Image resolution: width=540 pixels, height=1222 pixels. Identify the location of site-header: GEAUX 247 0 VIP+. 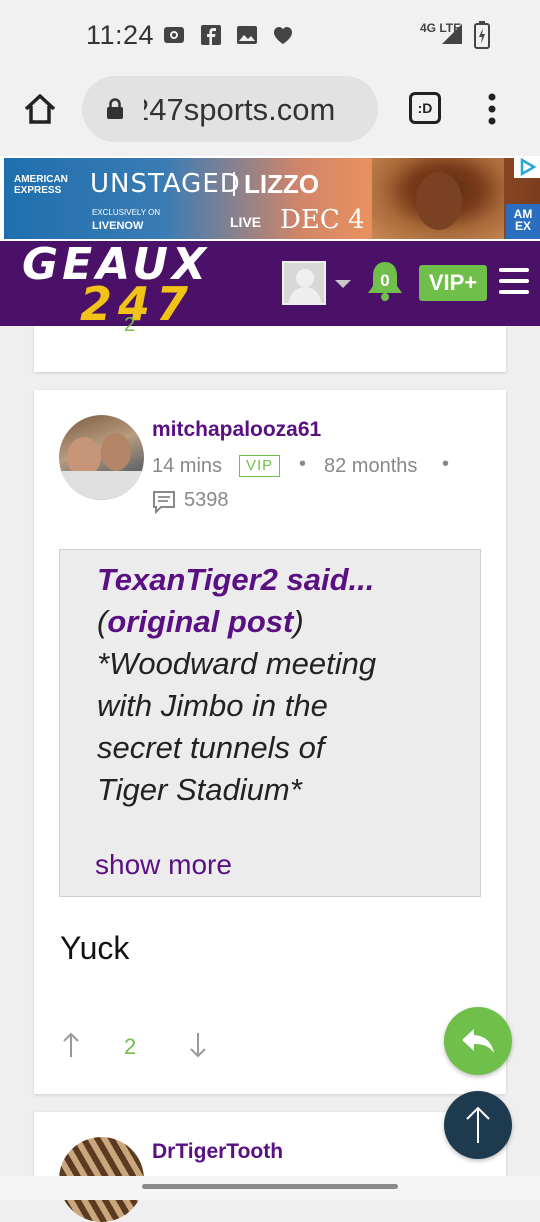
(270, 283).